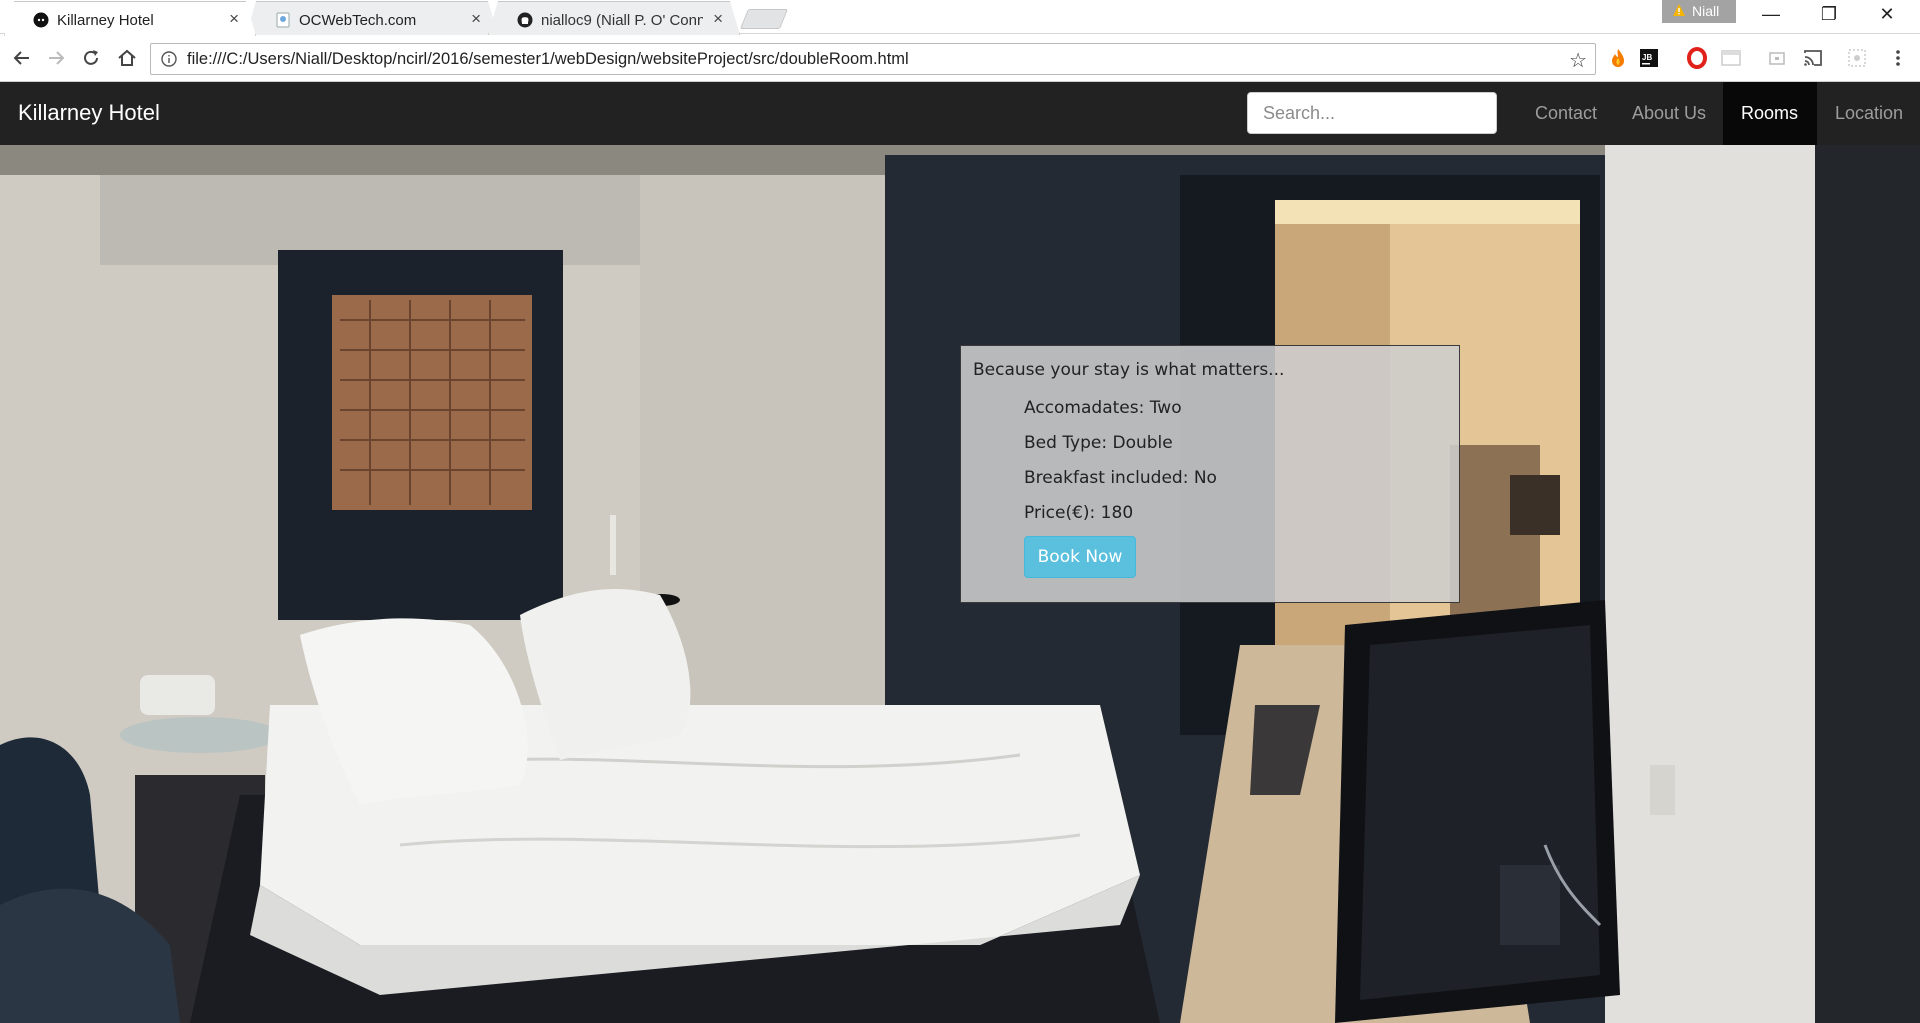  I want to click on tab-title: OCWebTech.com, so click(358, 20).